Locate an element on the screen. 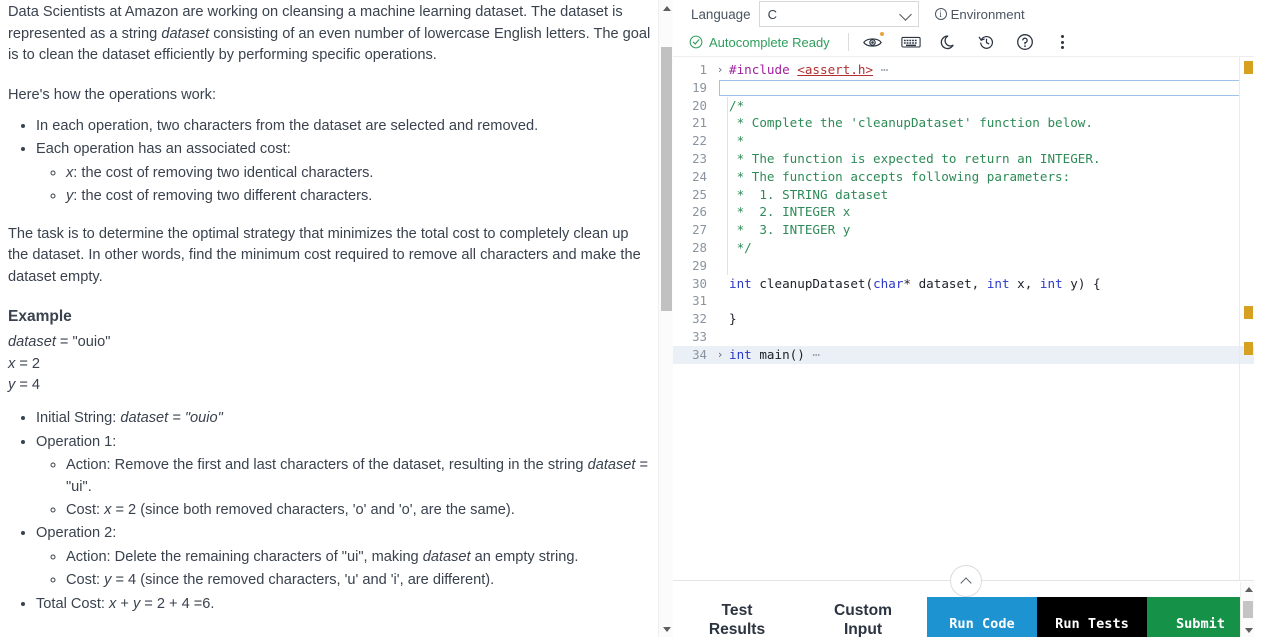 The image size is (1280, 637). initial-string-label: Initial String: is located at coordinates (78, 418).